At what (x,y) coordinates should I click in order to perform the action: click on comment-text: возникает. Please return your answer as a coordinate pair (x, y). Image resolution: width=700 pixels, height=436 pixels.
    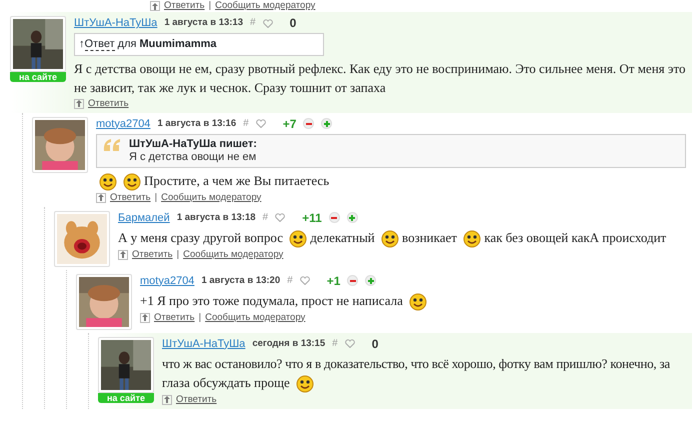
    Looking at the image, I should click on (429, 237).